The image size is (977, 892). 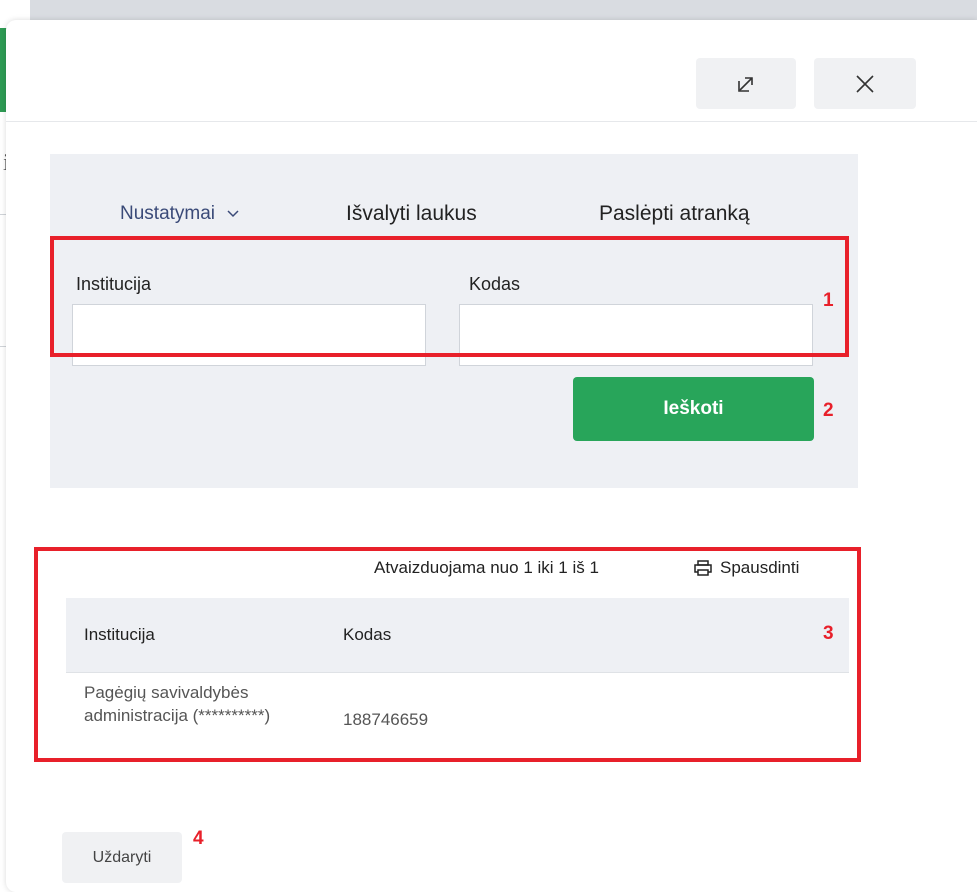 What do you see at coordinates (168, 213) in the screenshot?
I see `settings-label: Nustatymai` at bounding box center [168, 213].